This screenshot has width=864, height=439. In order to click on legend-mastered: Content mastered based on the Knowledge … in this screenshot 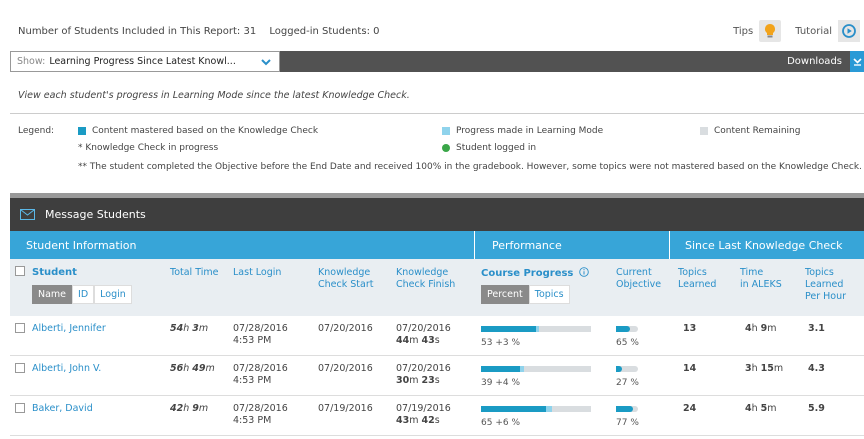, I will do `click(198, 131)`.